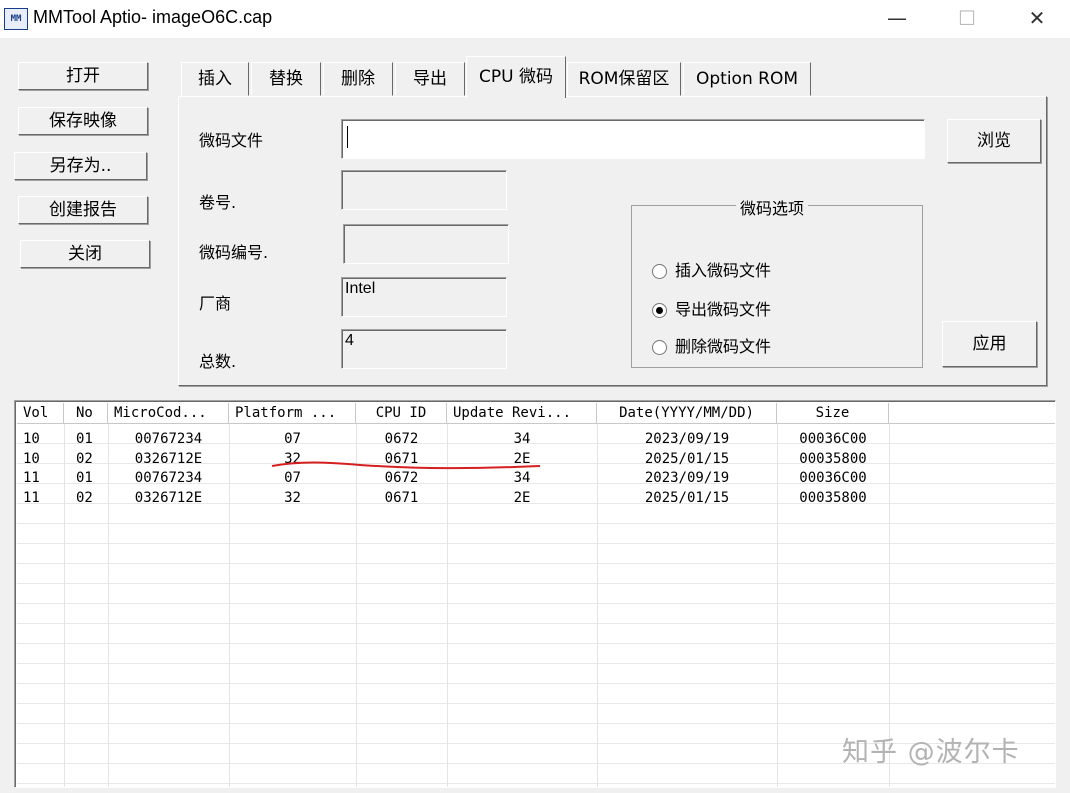 The image size is (1070, 793). Describe the element at coordinates (16, 19) in the screenshot. I see `app-icon: MM` at that location.